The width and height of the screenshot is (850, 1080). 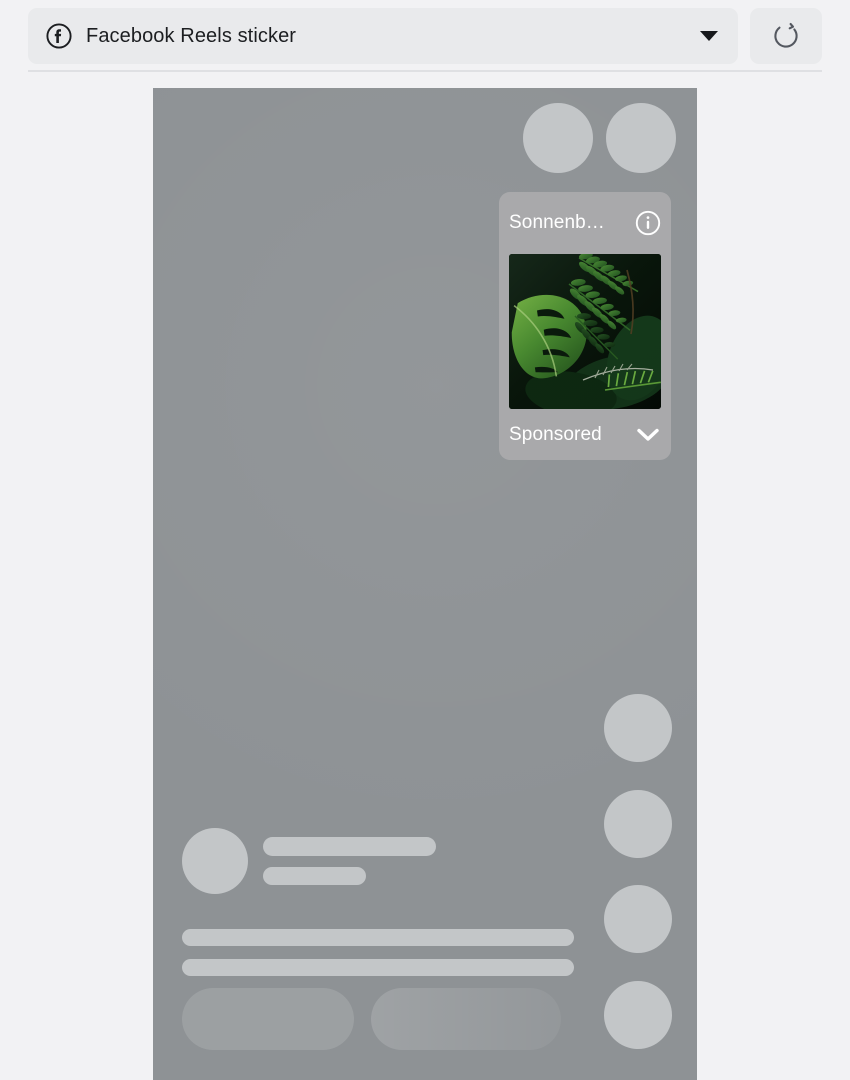 I want to click on placement-selector: Facebook Reels sticker, so click(x=383, y=36).